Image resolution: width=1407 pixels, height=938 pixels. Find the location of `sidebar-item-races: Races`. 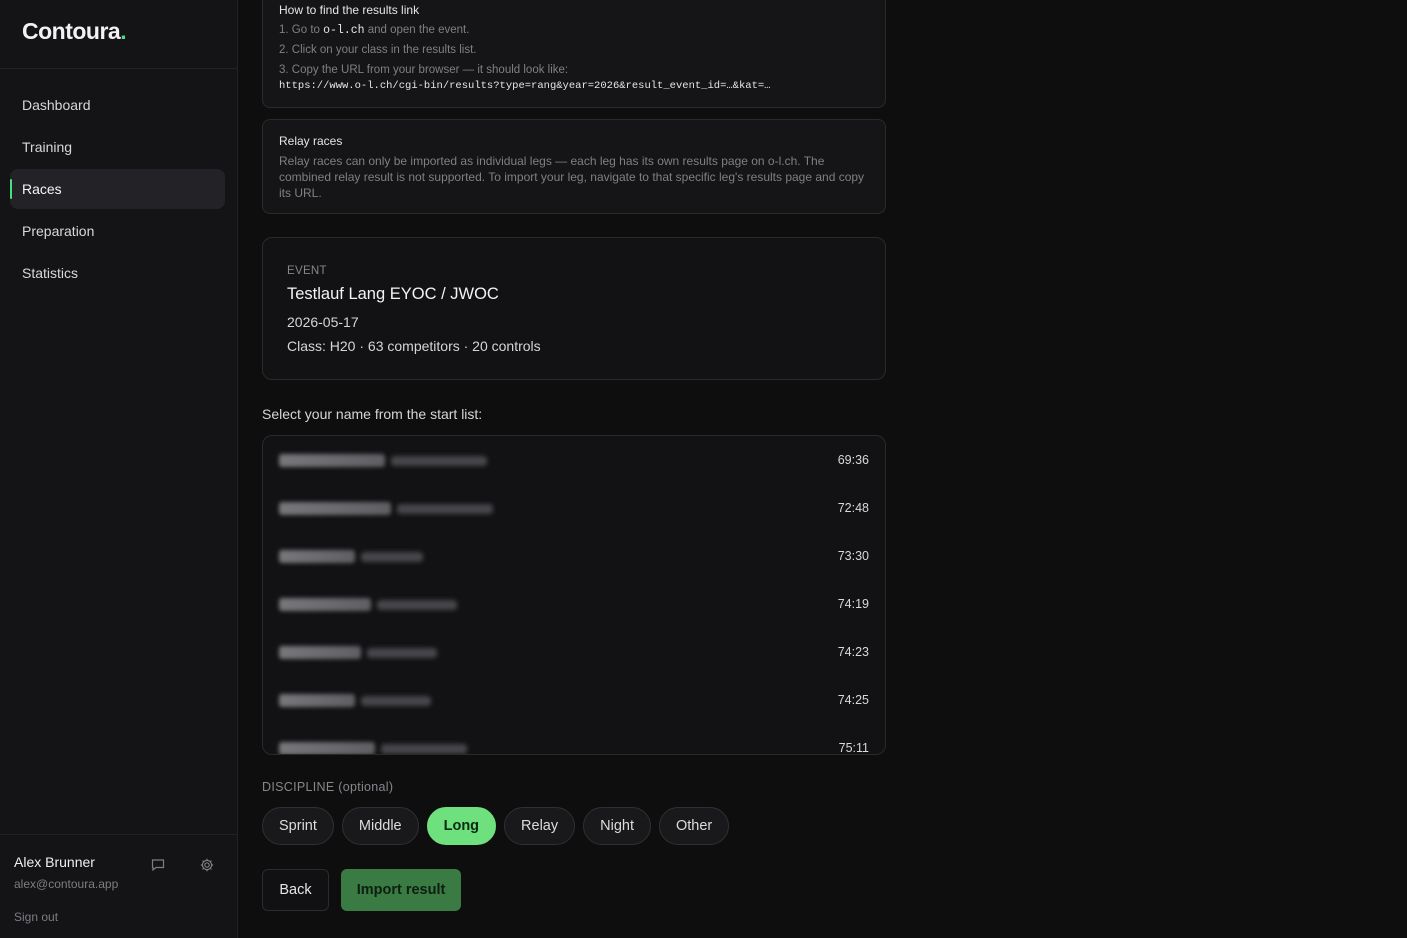

sidebar-item-races: Races is located at coordinates (117, 189).